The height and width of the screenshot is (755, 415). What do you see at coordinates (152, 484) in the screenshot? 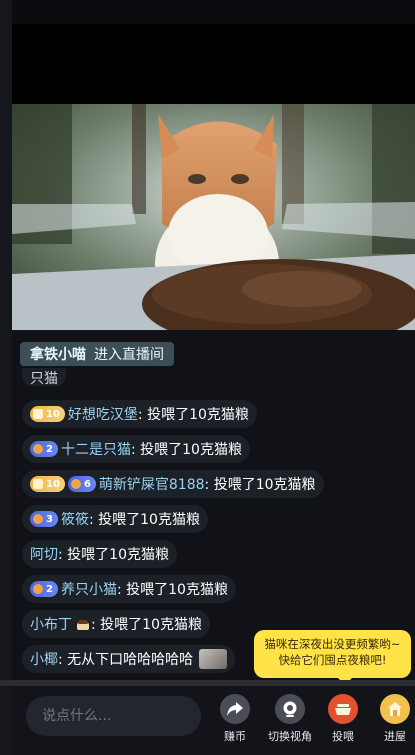
I see `chat-user-name: 萌新铲屎官8188` at bounding box center [152, 484].